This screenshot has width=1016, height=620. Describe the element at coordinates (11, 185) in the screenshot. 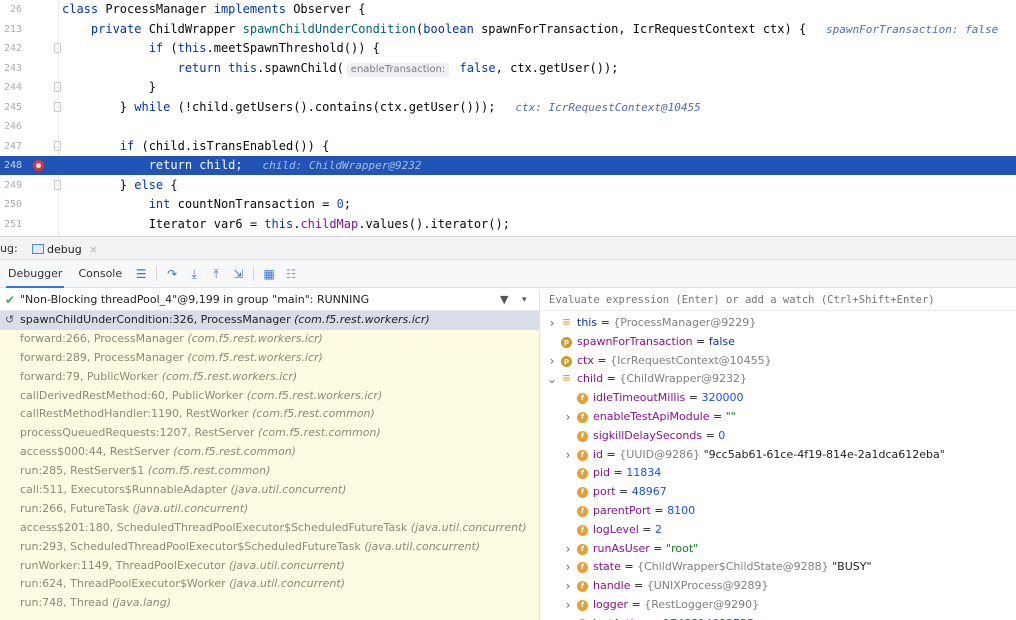

I see `line-number: 249` at that location.